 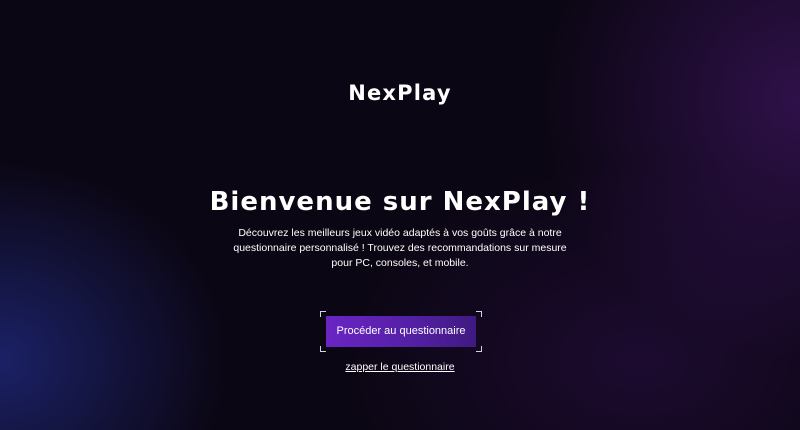 What do you see at coordinates (479, 314) in the screenshot?
I see `frame-corner-top-right` at bounding box center [479, 314].